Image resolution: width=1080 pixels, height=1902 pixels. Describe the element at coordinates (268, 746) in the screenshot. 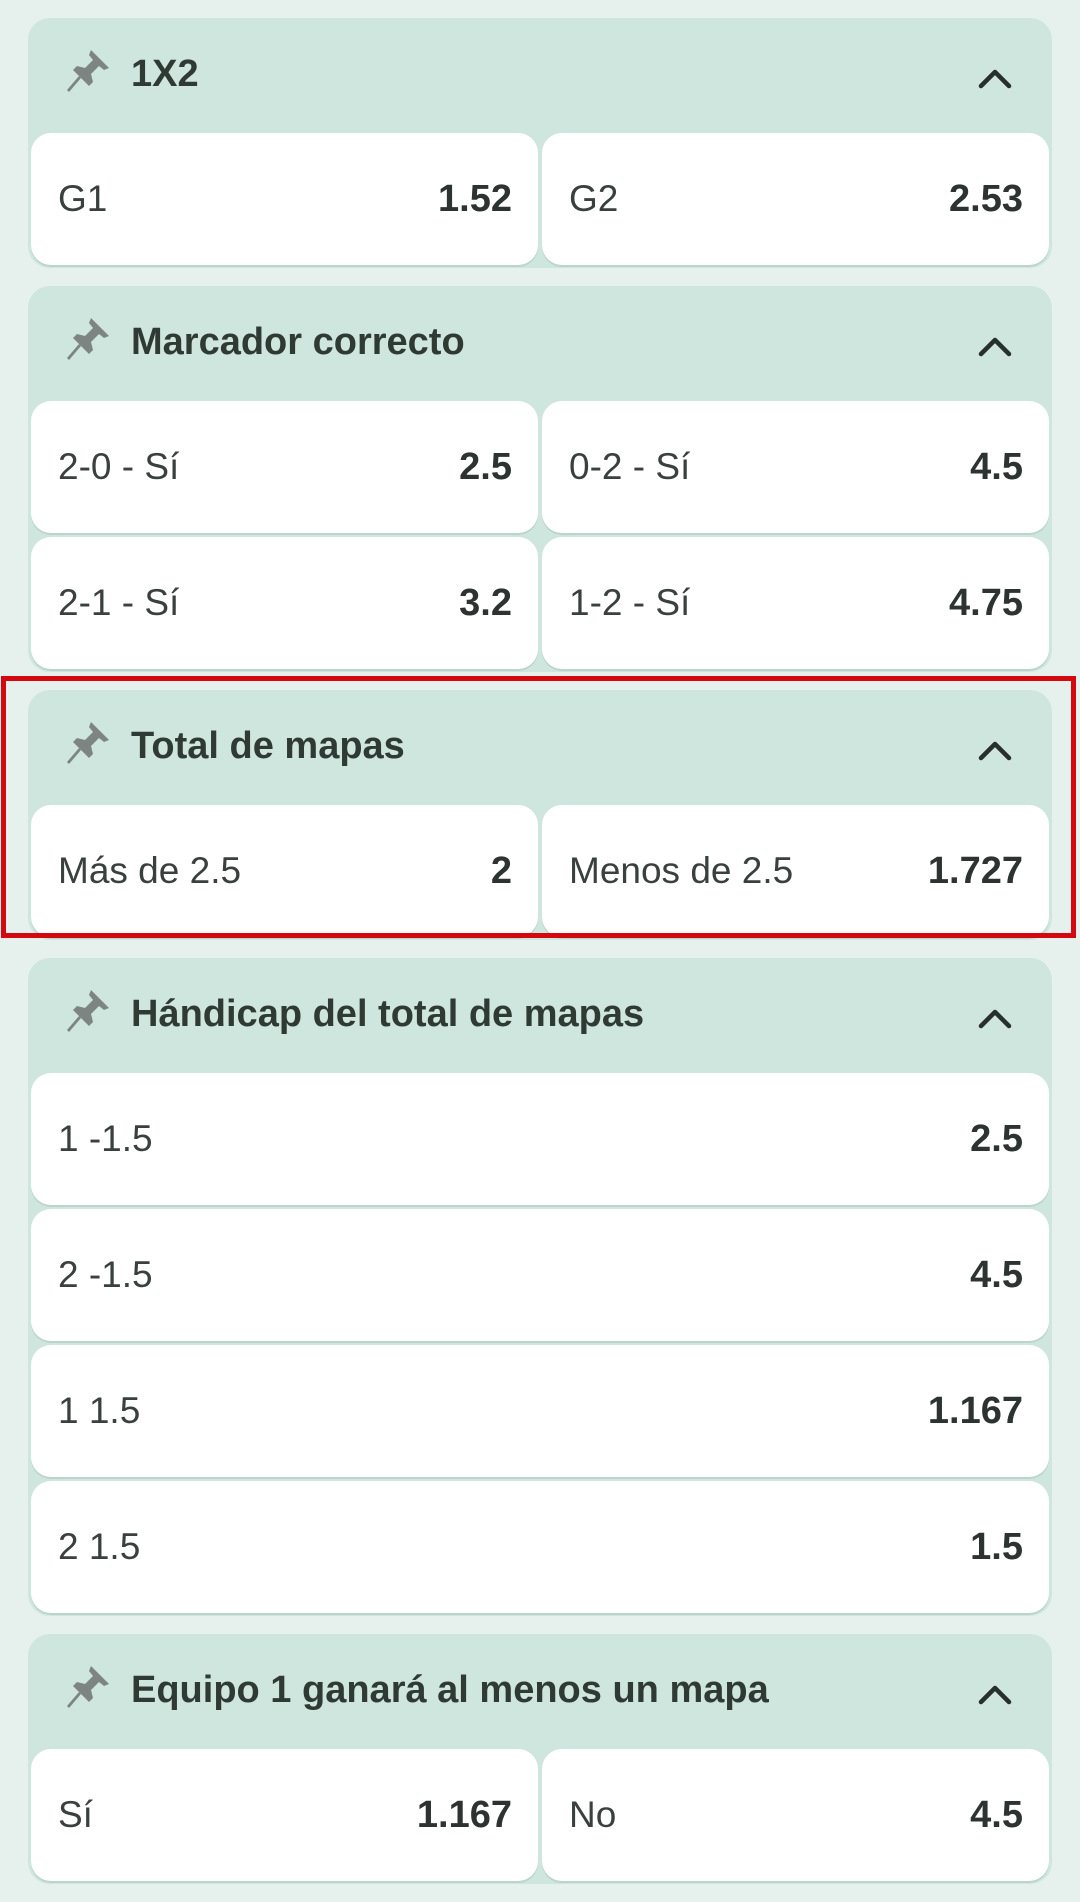

I see `market-title: Total de mapas` at that location.